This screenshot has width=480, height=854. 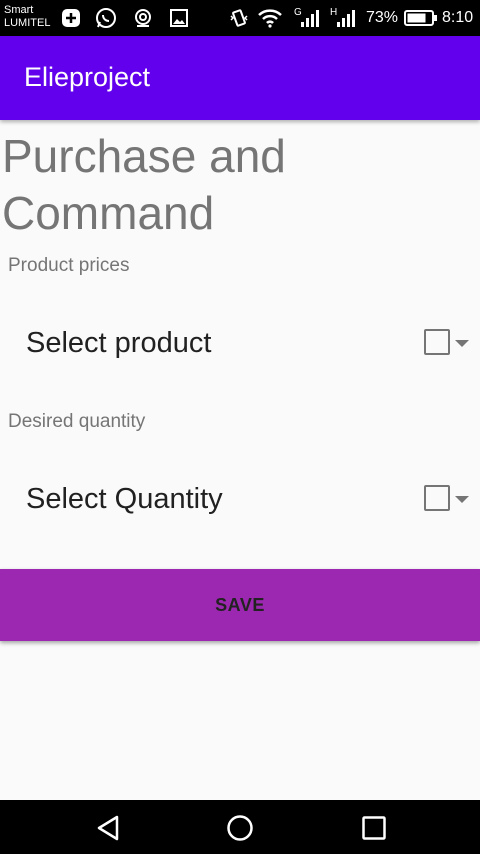 I want to click on status-bar: Smart LUMITEL G H 73% 8:10, so click(x=240, y=18).